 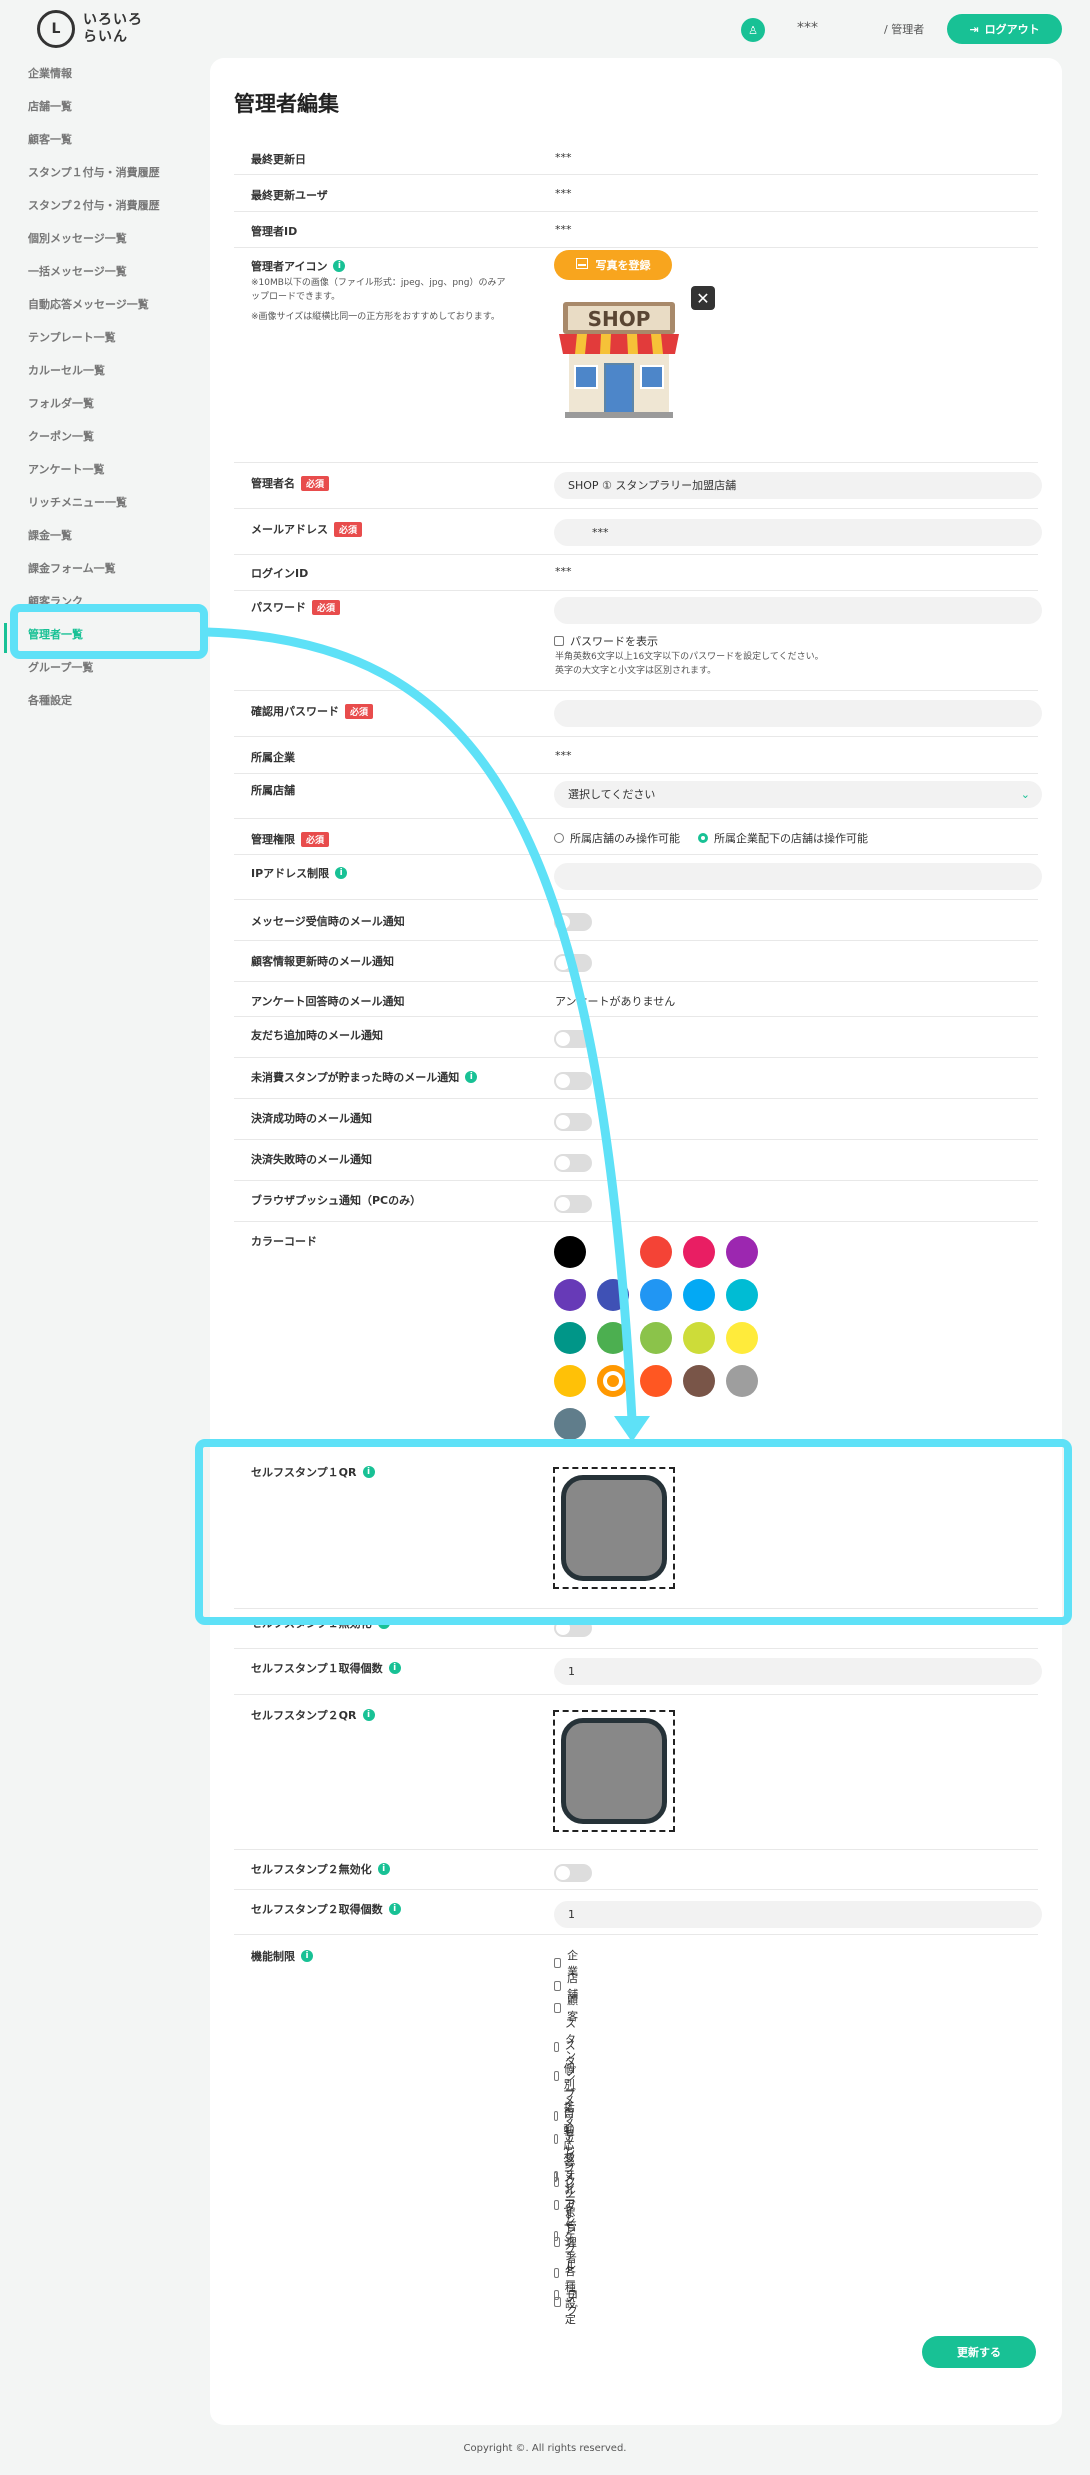 I want to click on annotation-arrow, so click(x=427, y=1034).